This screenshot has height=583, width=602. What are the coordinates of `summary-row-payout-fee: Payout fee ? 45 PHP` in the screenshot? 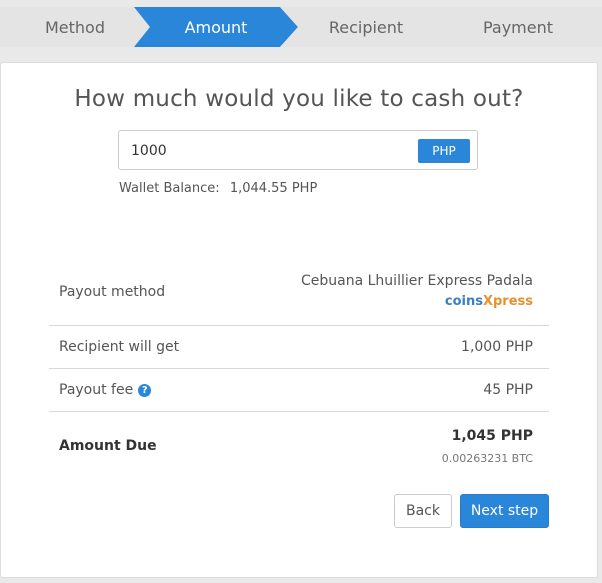 It's located at (299, 390).